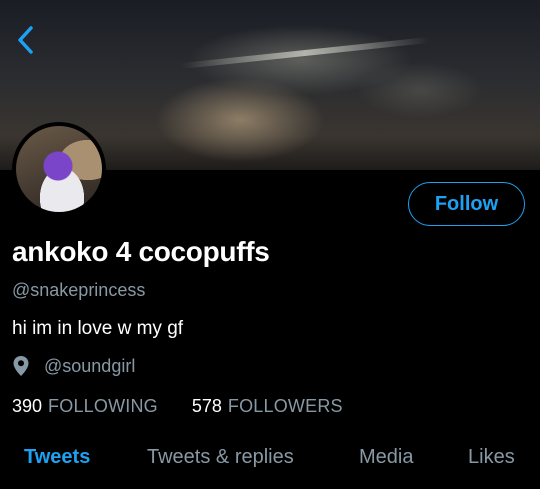  Describe the element at coordinates (27, 406) in the screenshot. I see `following-count: 390` at that location.